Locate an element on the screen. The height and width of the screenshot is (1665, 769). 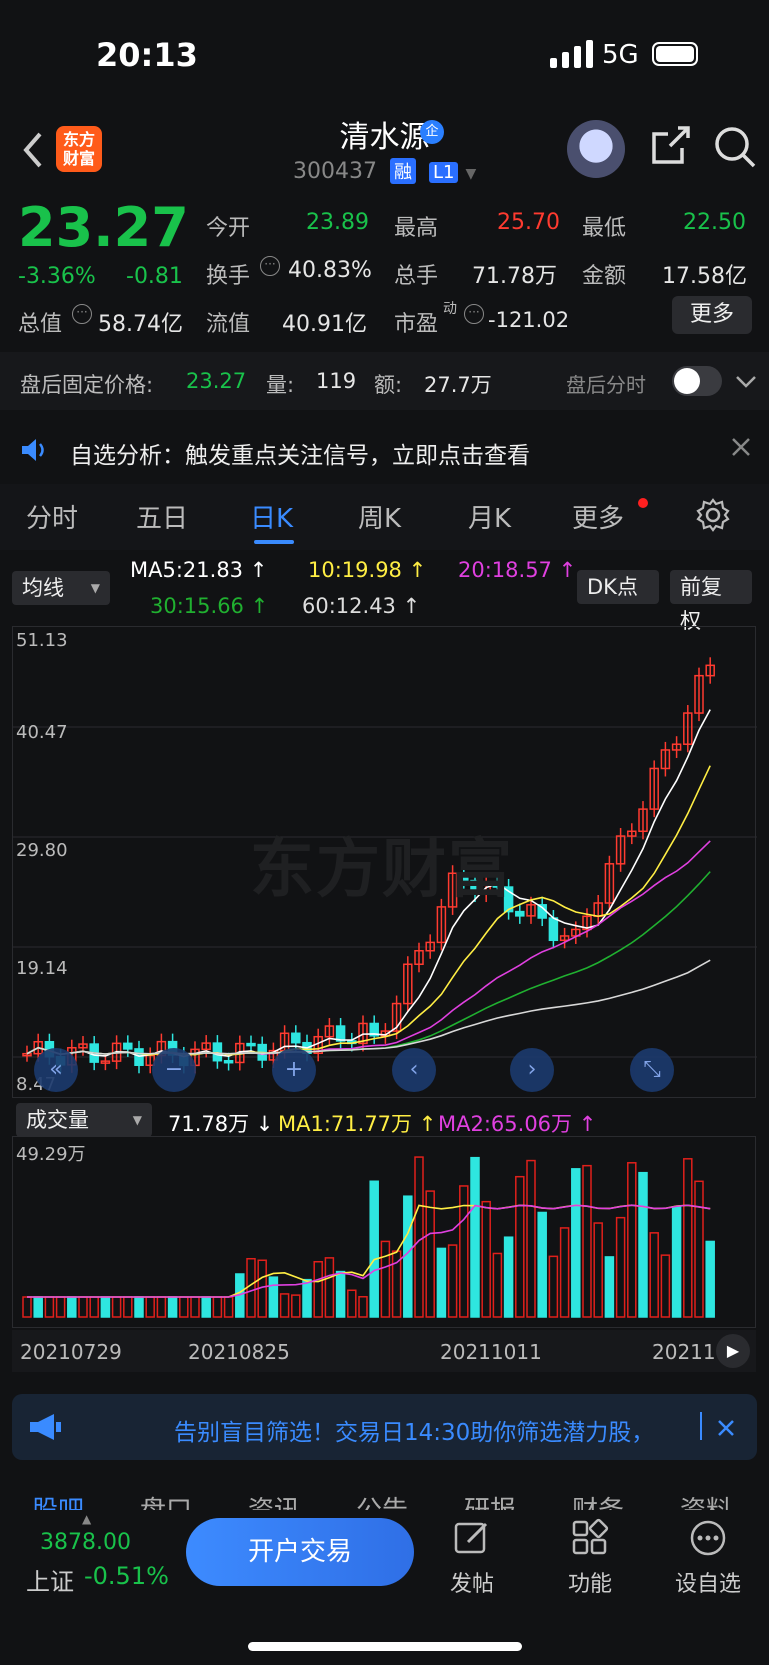
battery-icon is located at coordinates (675, 54).